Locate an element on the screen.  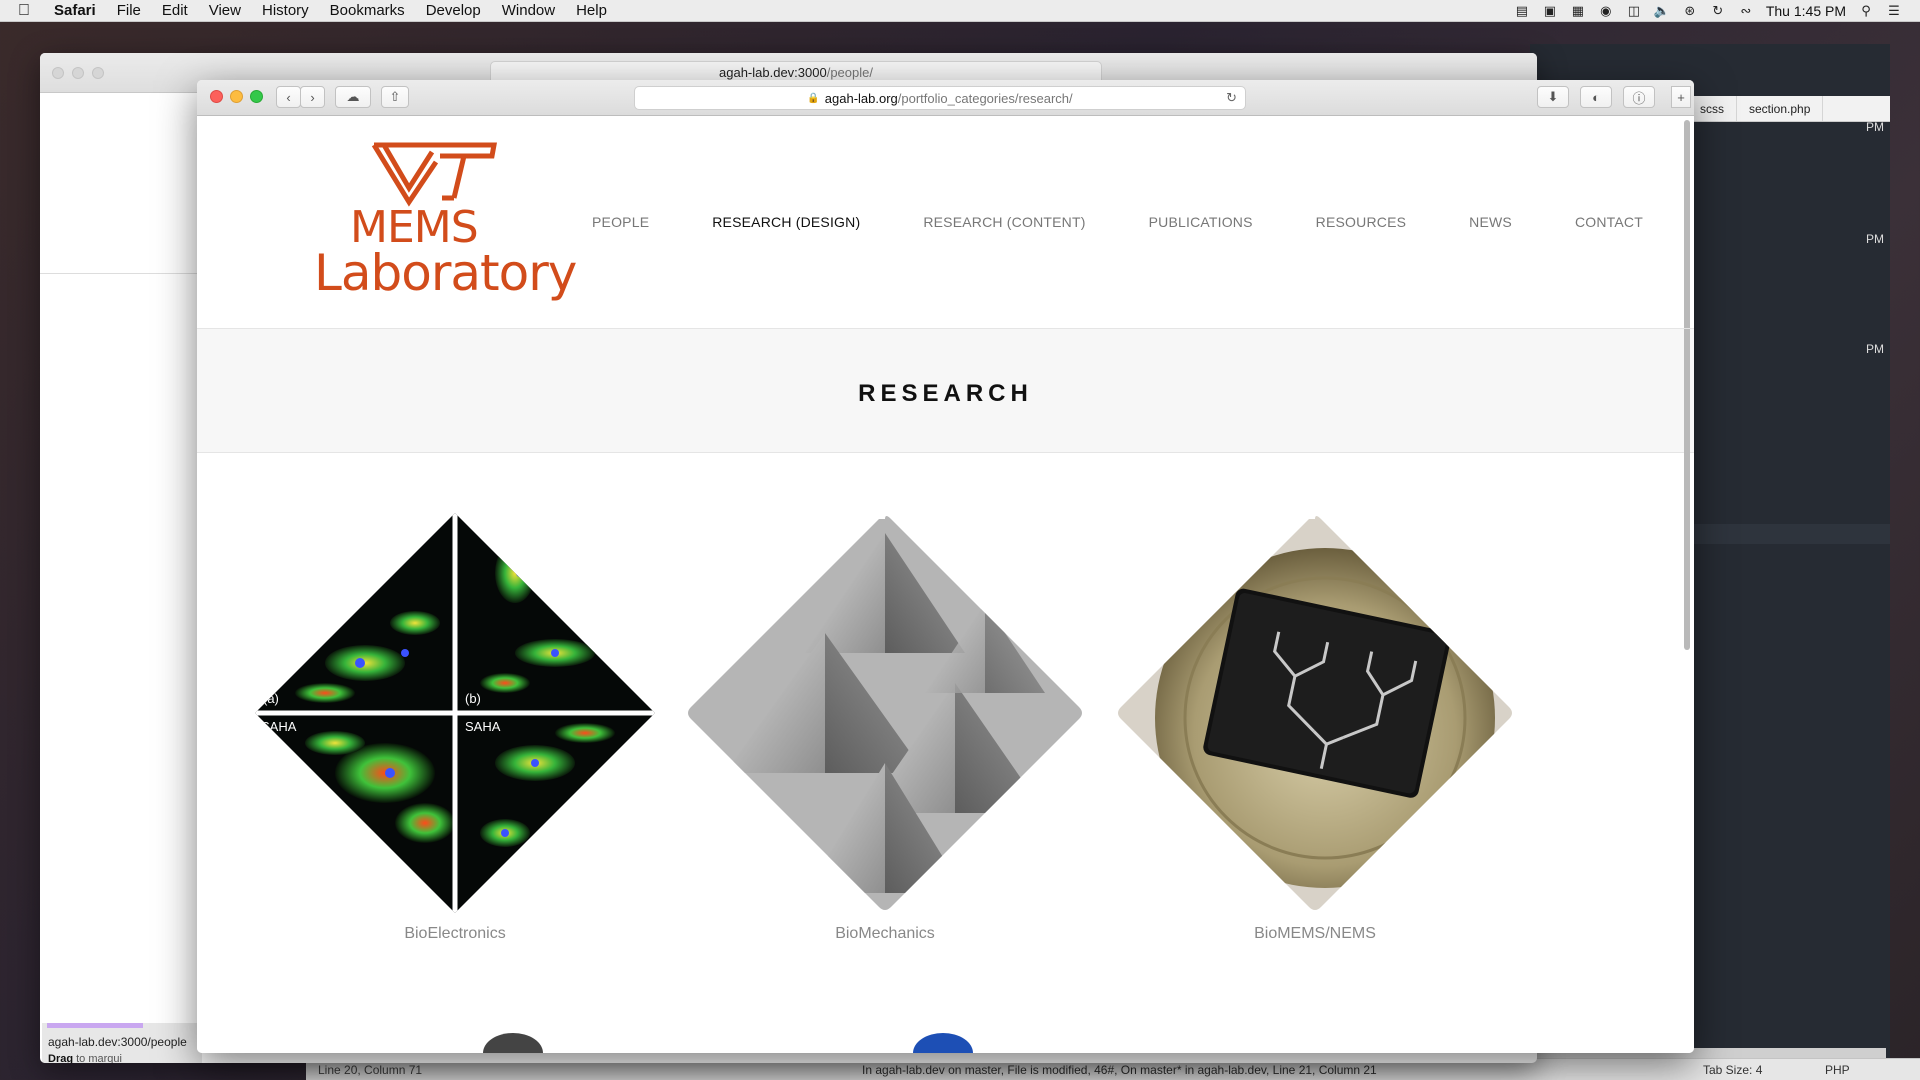
nav-research-design: RESEARCH (DESIGN) is located at coordinates (786, 222).